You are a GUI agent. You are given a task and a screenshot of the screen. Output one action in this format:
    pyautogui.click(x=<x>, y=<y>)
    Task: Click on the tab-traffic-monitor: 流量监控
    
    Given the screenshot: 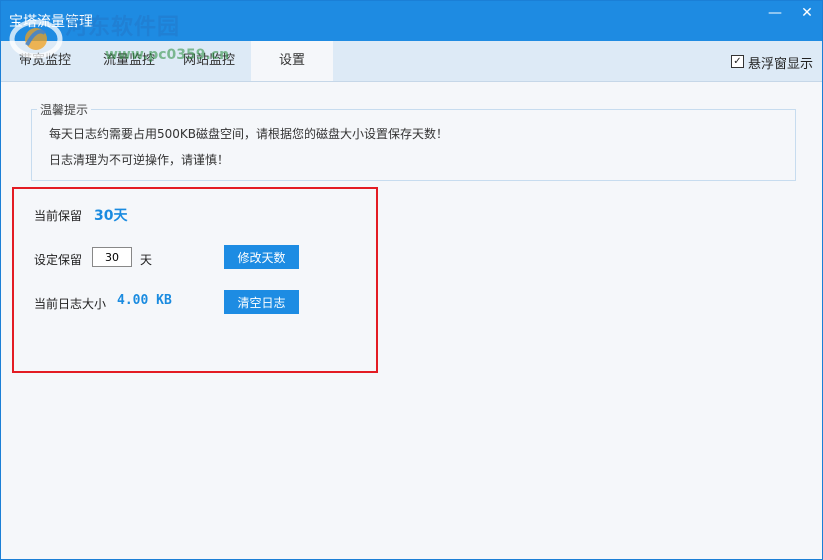 What is the action you would take?
    pyautogui.click(x=129, y=61)
    